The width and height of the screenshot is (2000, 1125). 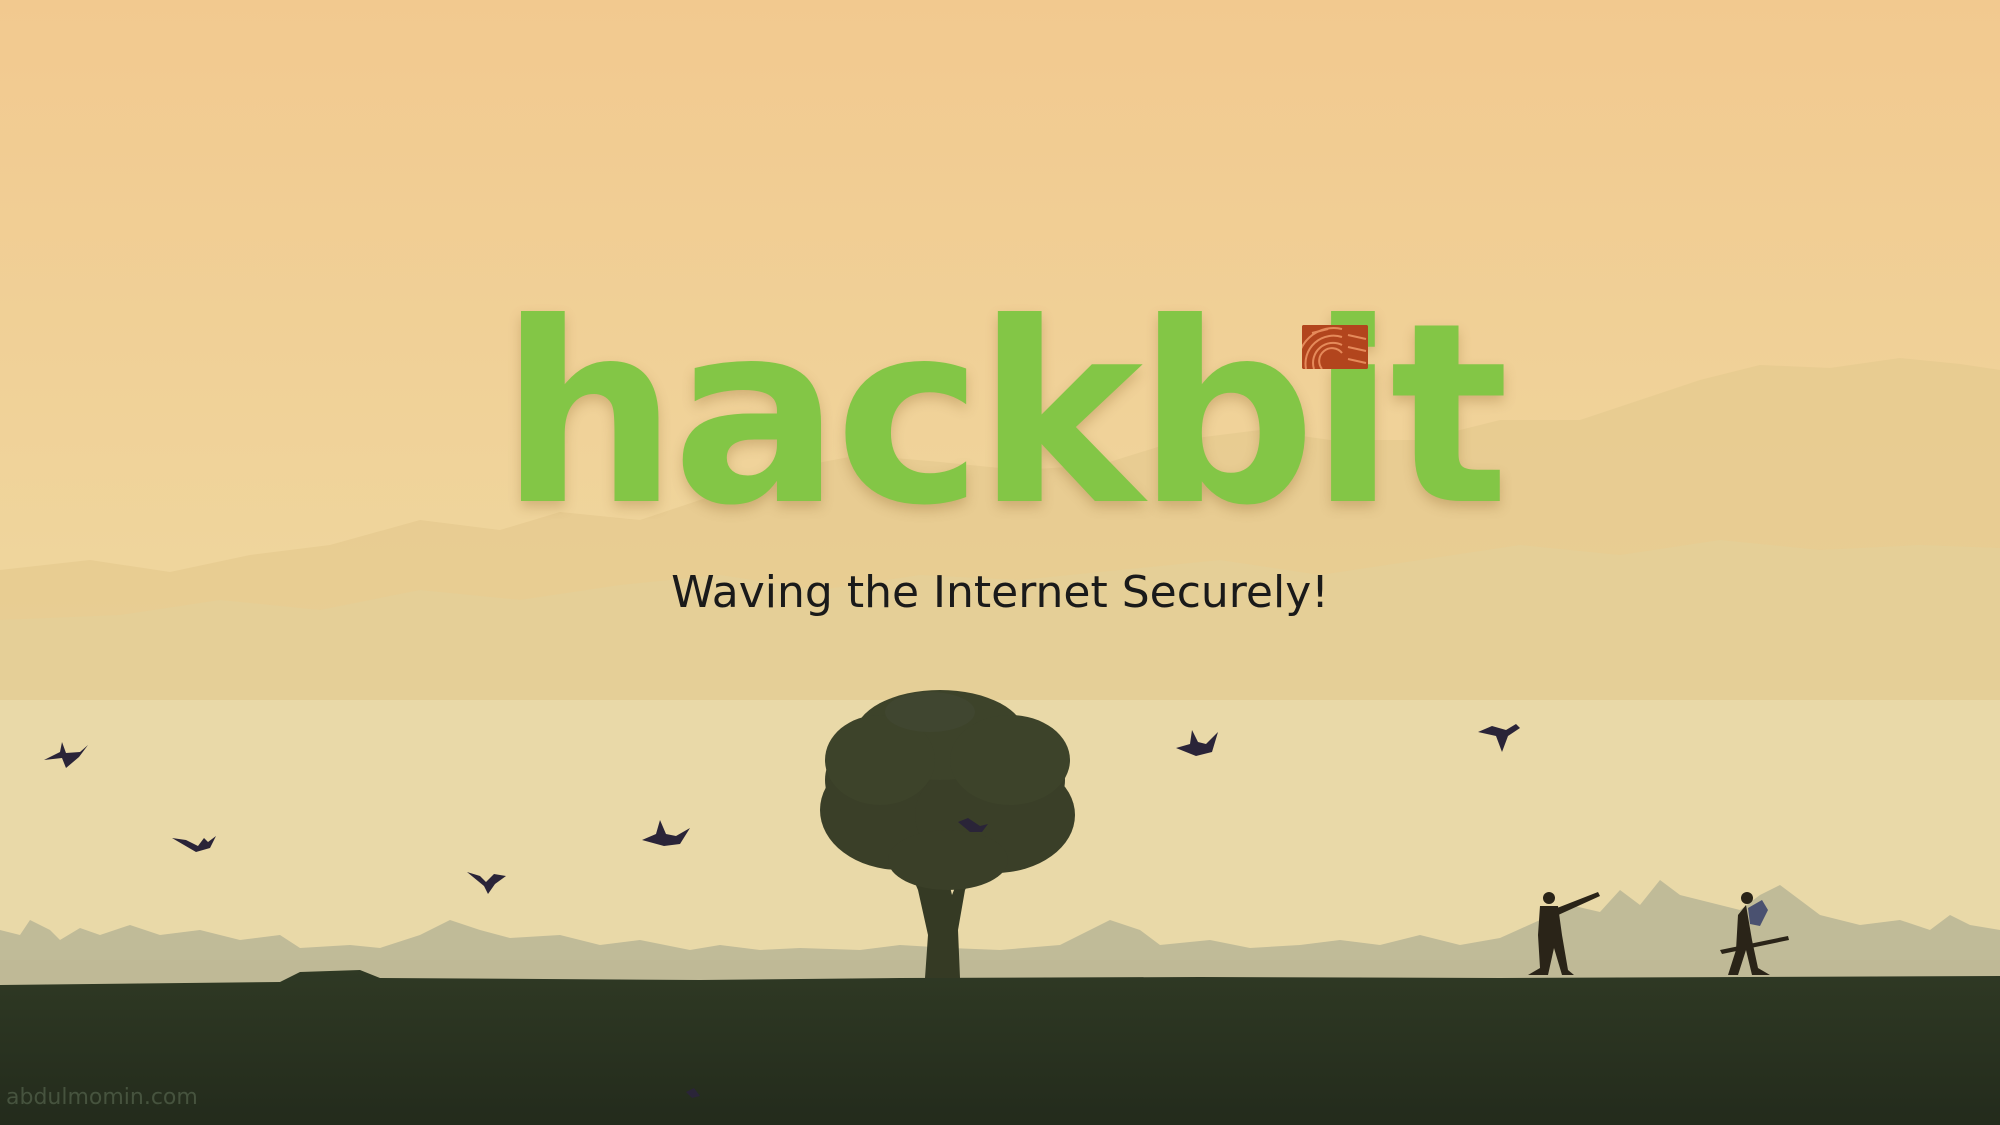 What do you see at coordinates (1000, 592) in the screenshot?
I see `tagline: Waving the Internet Securely!` at bounding box center [1000, 592].